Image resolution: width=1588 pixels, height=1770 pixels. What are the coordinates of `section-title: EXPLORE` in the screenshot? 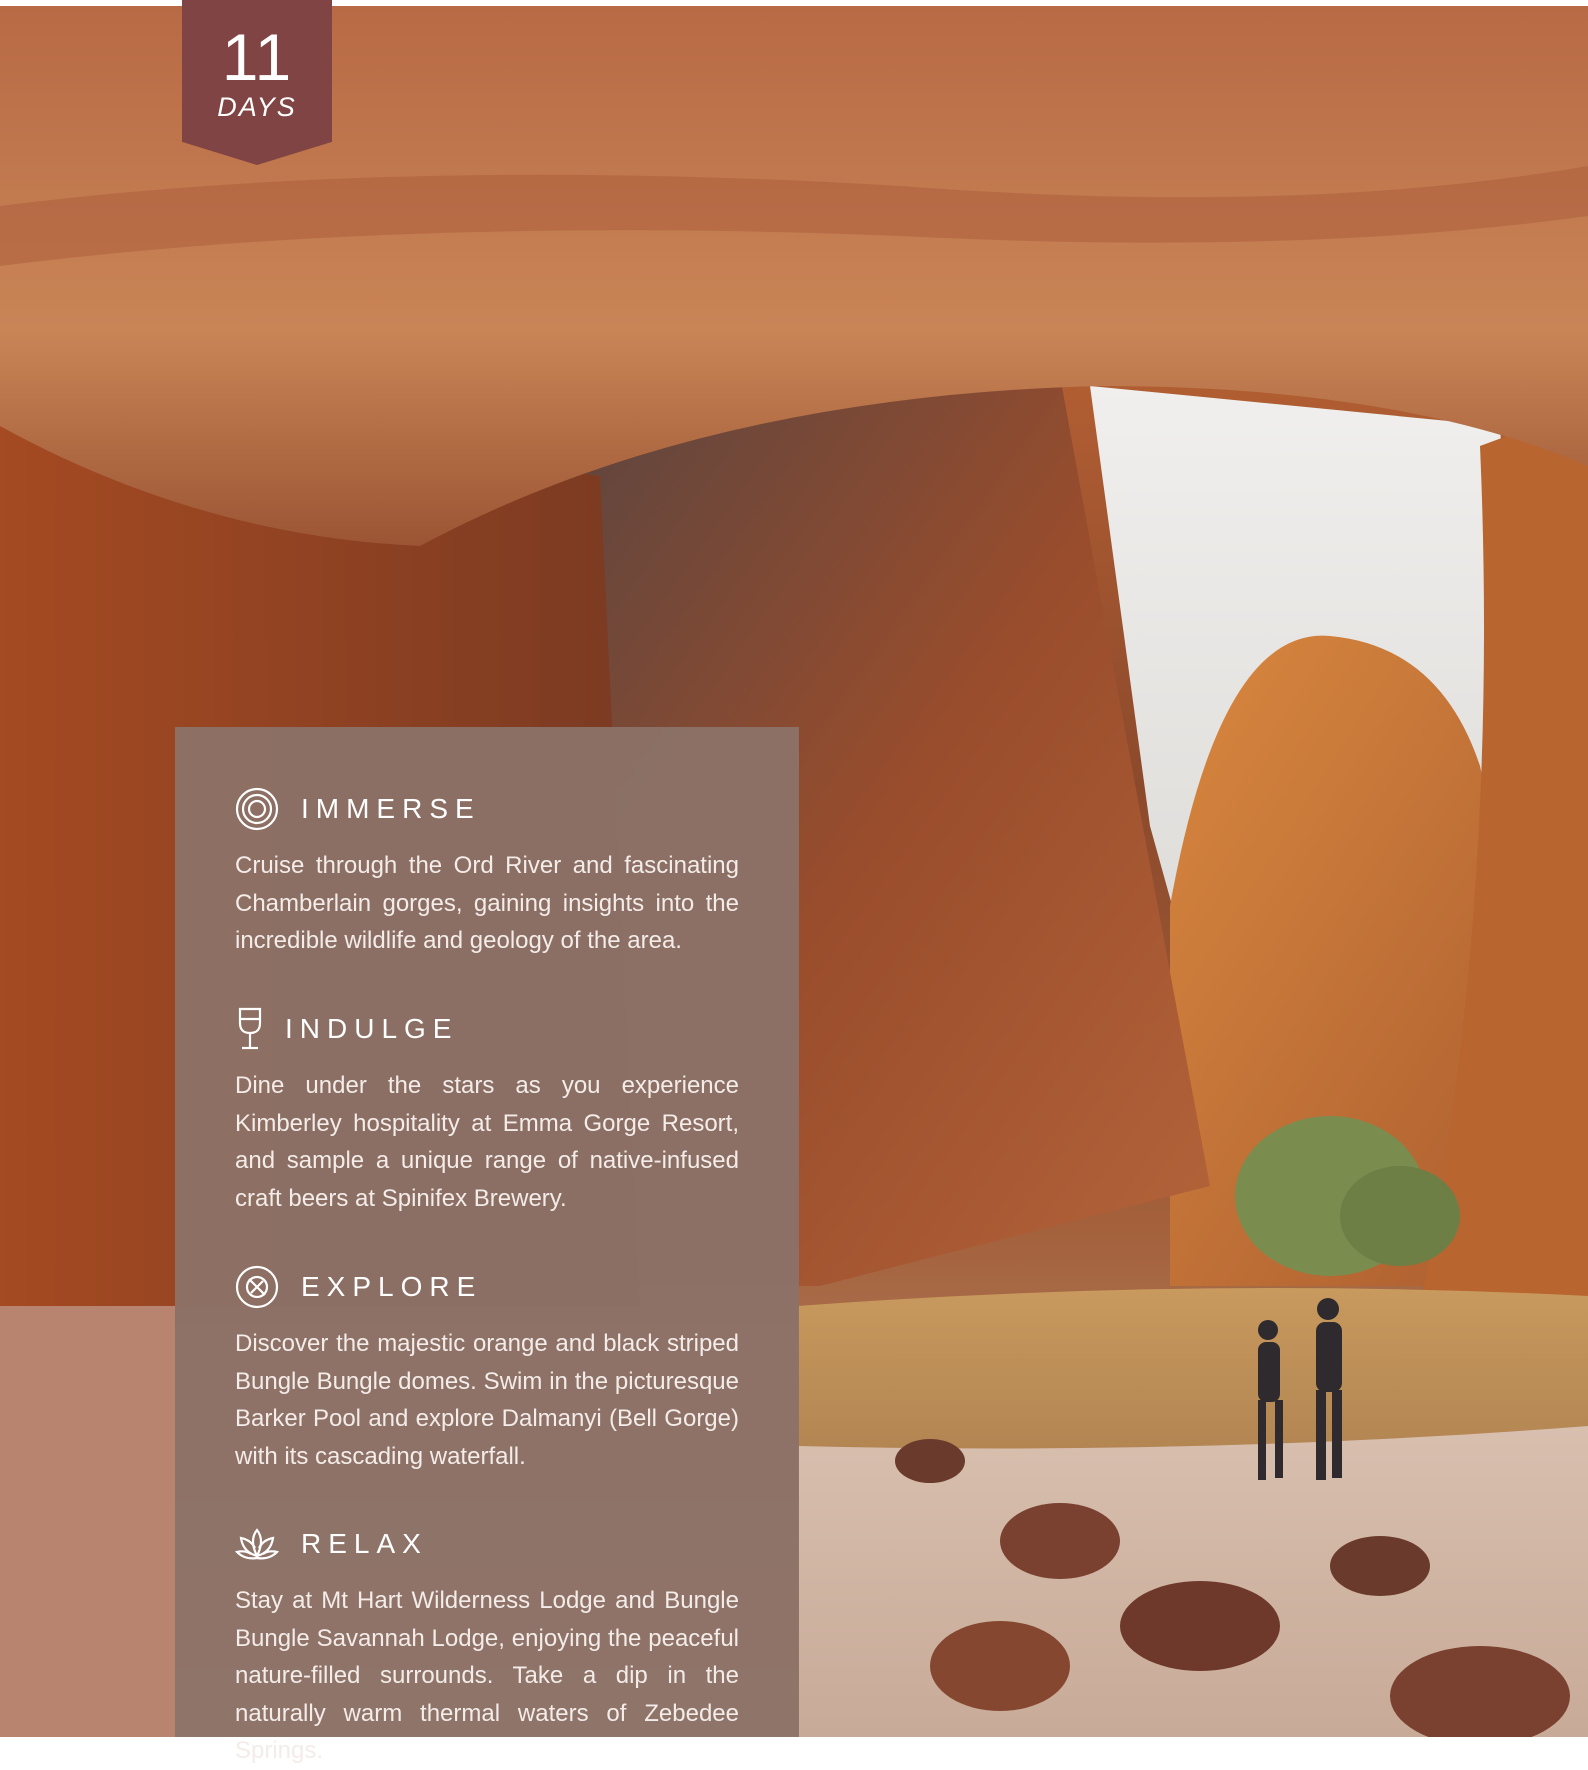 It's located at (392, 1286).